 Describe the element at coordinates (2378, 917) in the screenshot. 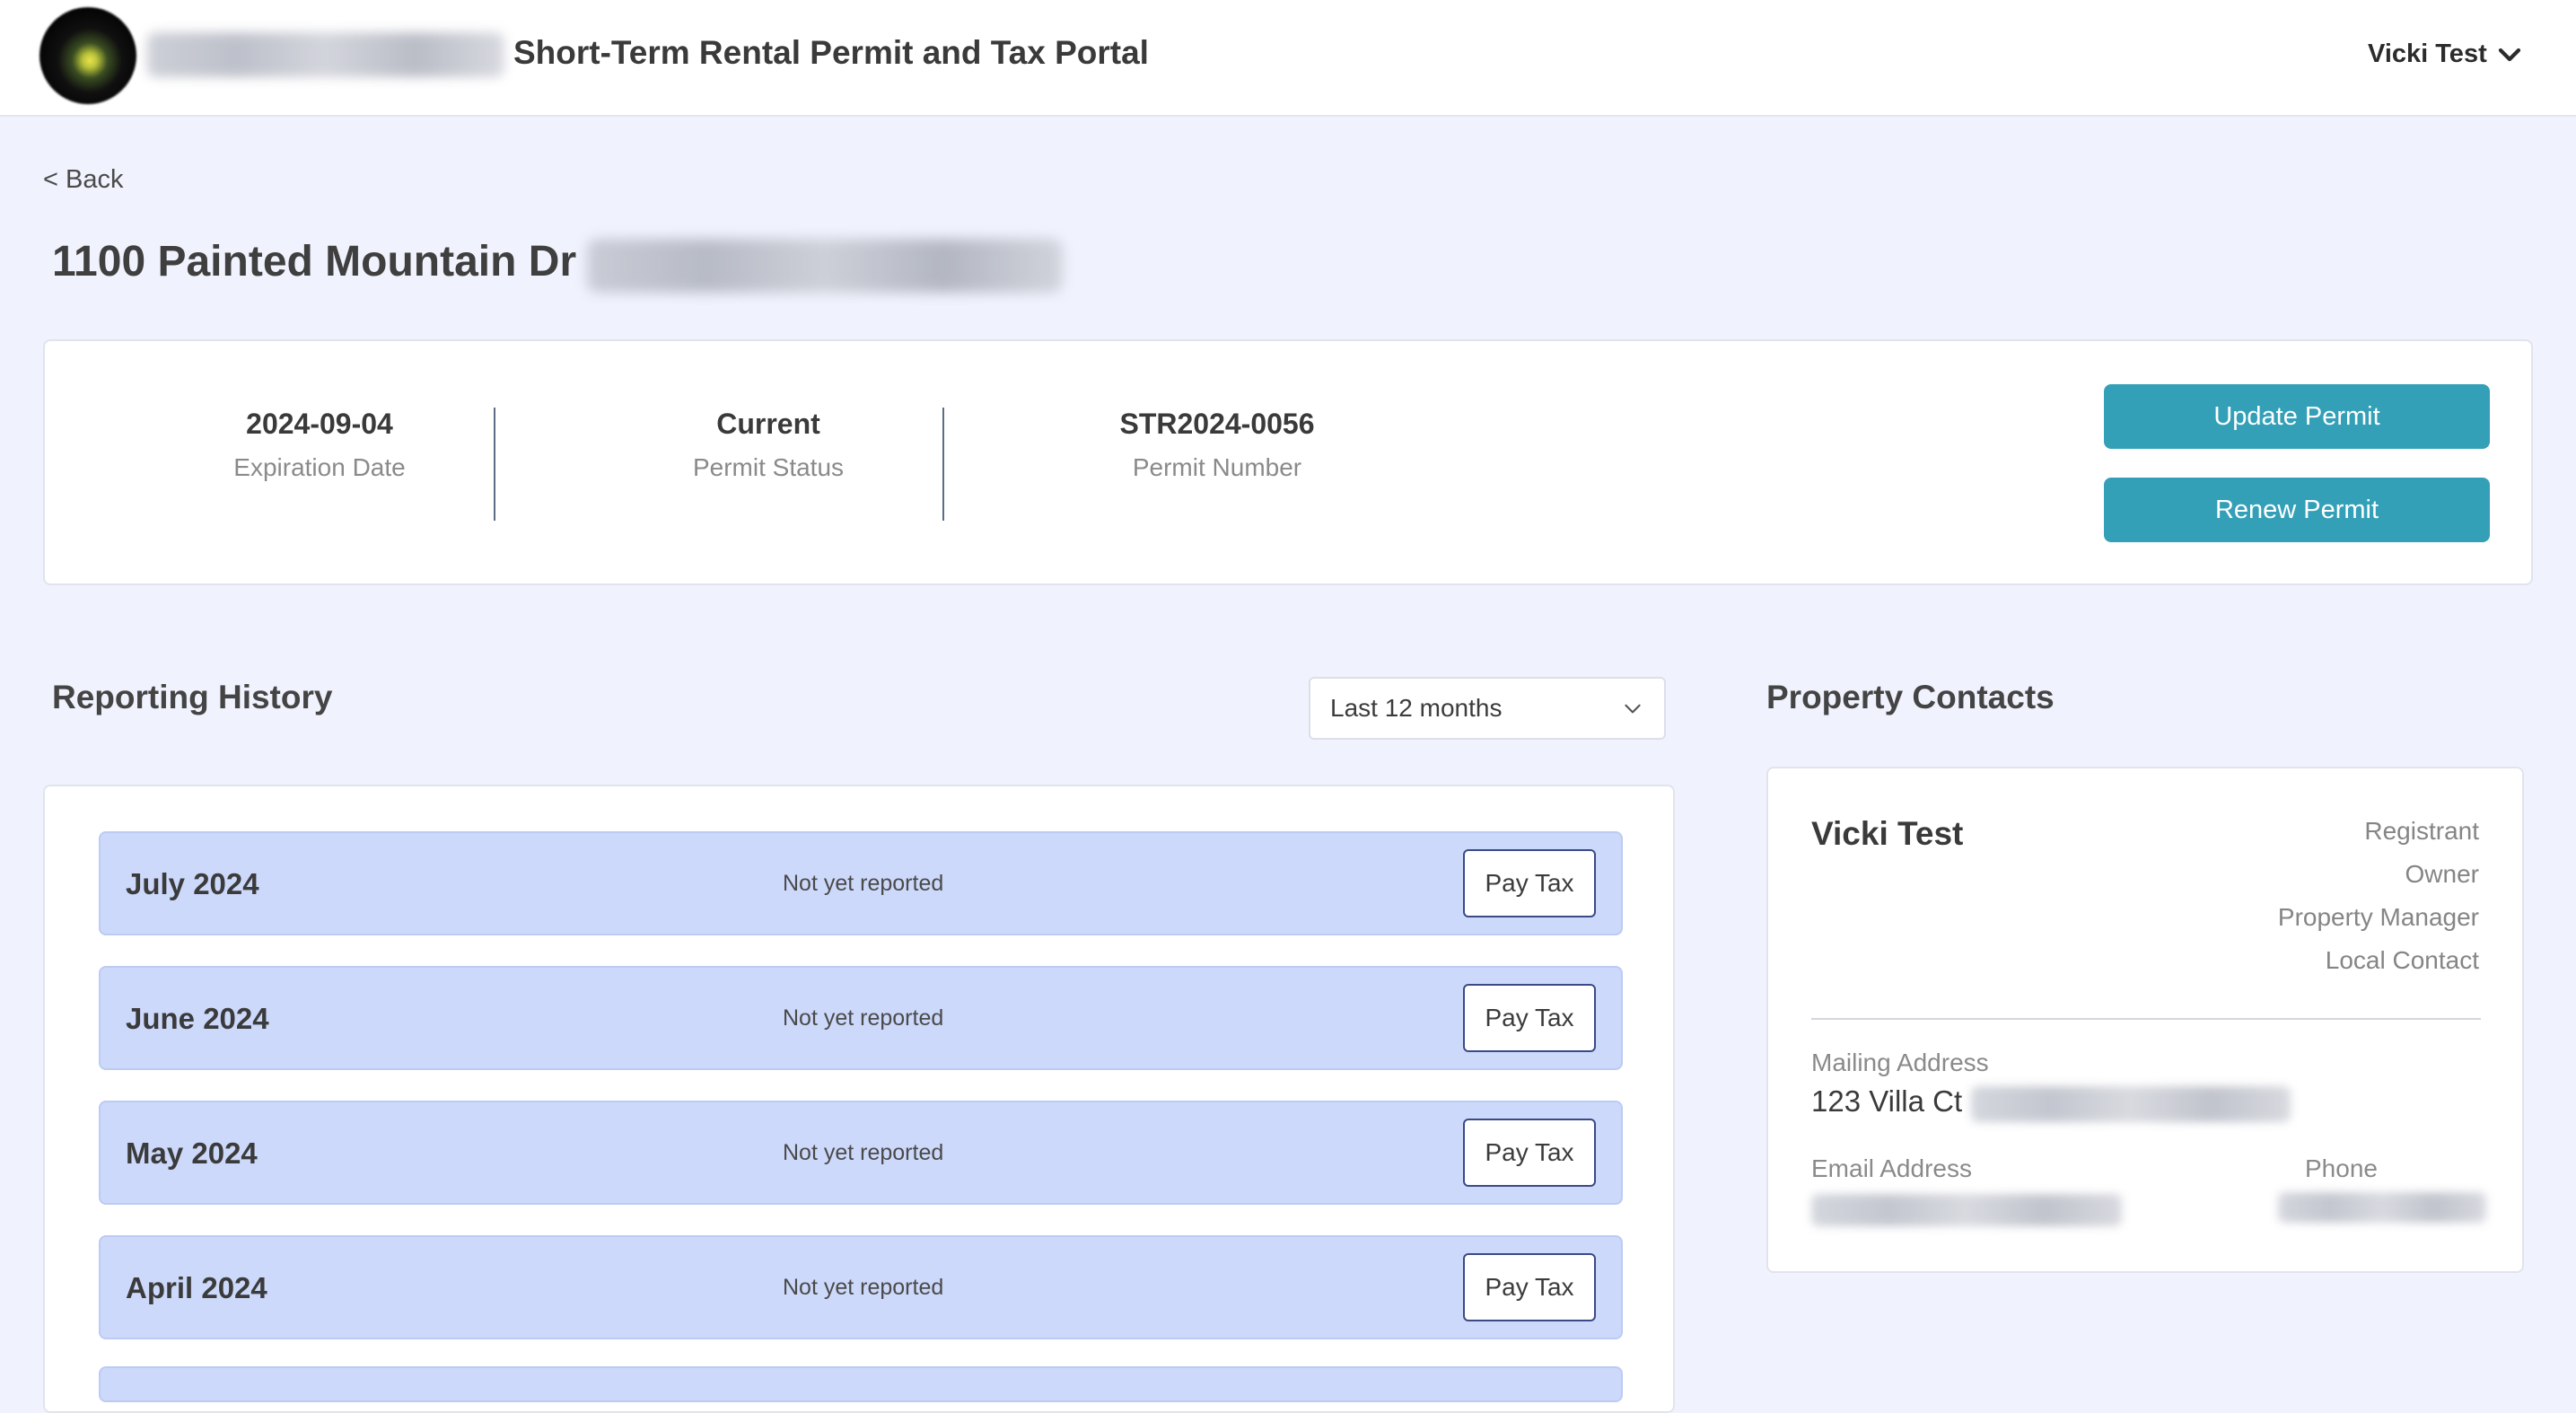

I see `contact-role: Property Manager` at that location.